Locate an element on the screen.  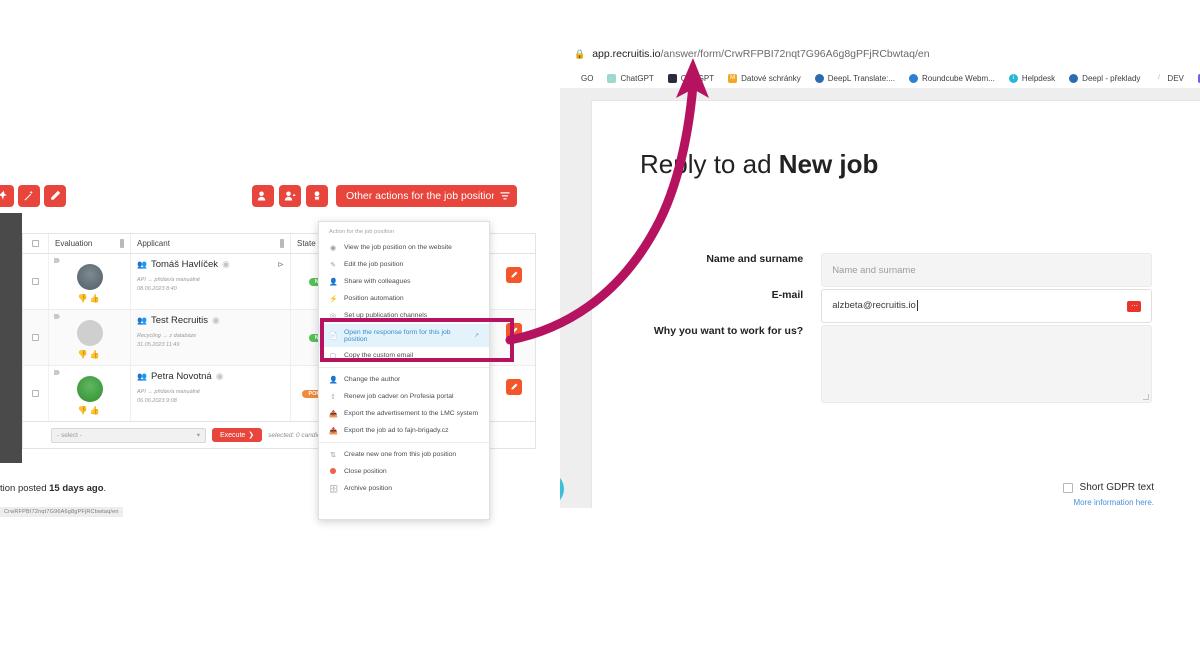
applicant-date: 31.05.2023 11:49 is located at coordinates (158, 344).